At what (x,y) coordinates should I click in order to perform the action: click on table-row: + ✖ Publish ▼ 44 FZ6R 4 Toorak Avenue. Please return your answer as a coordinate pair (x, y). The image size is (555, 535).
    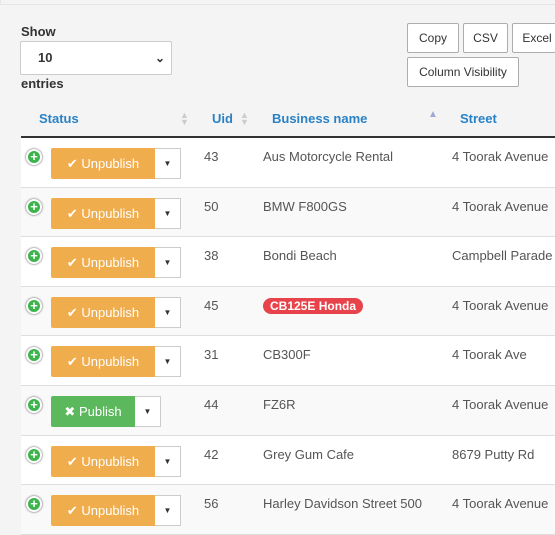
    Looking at the image, I should click on (288, 410).